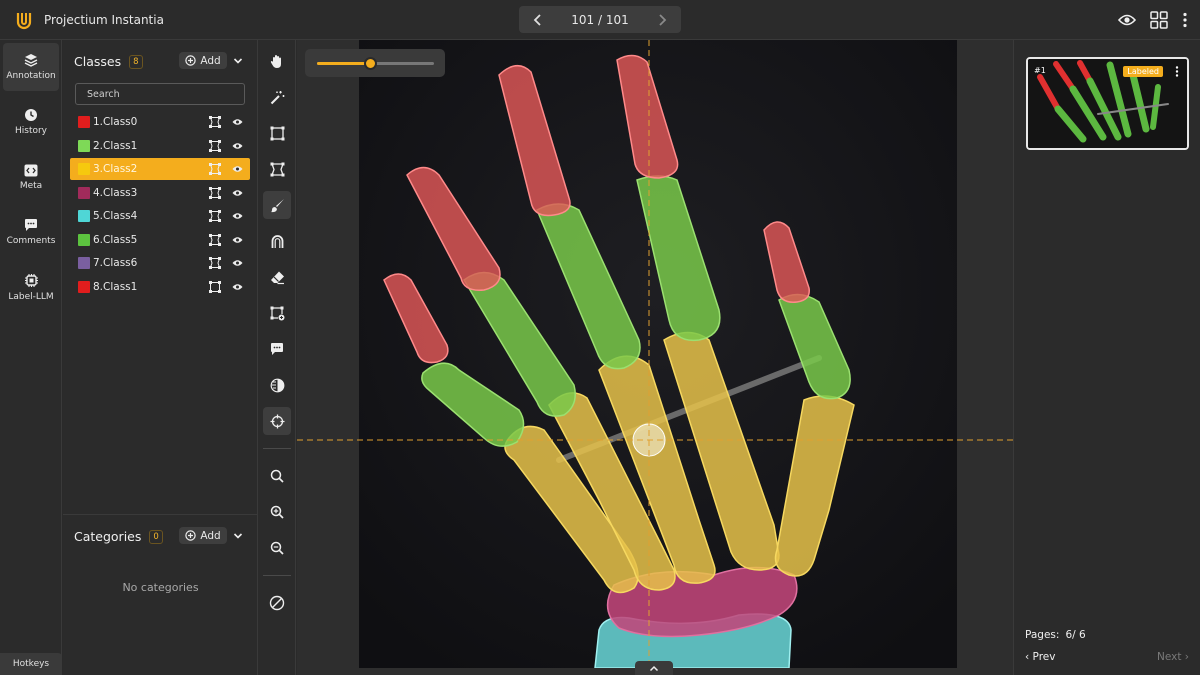 This screenshot has width=1200, height=675. Describe the element at coordinates (191, 535) in the screenshot. I see `plus-circle-icon` at that location.